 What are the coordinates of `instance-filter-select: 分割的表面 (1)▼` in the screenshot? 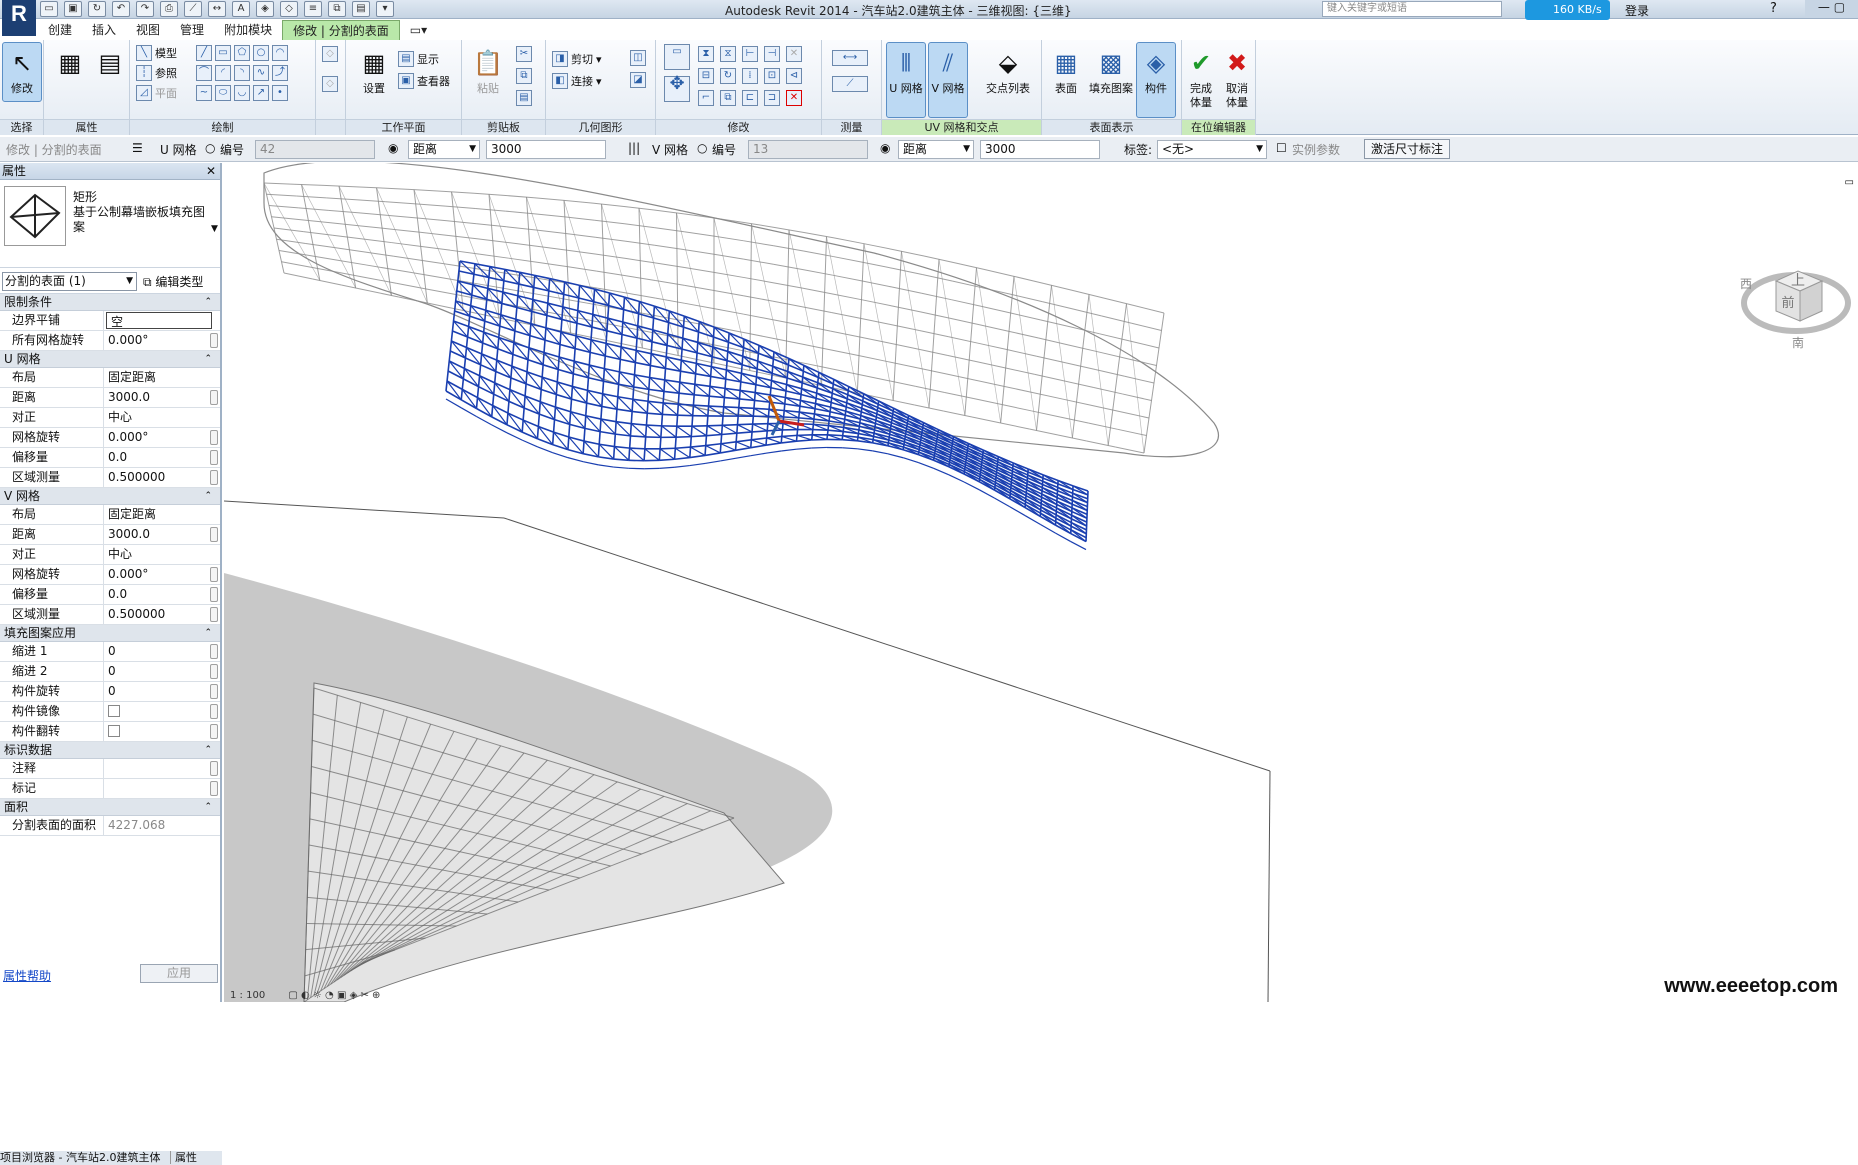 It's located at (69, 281).